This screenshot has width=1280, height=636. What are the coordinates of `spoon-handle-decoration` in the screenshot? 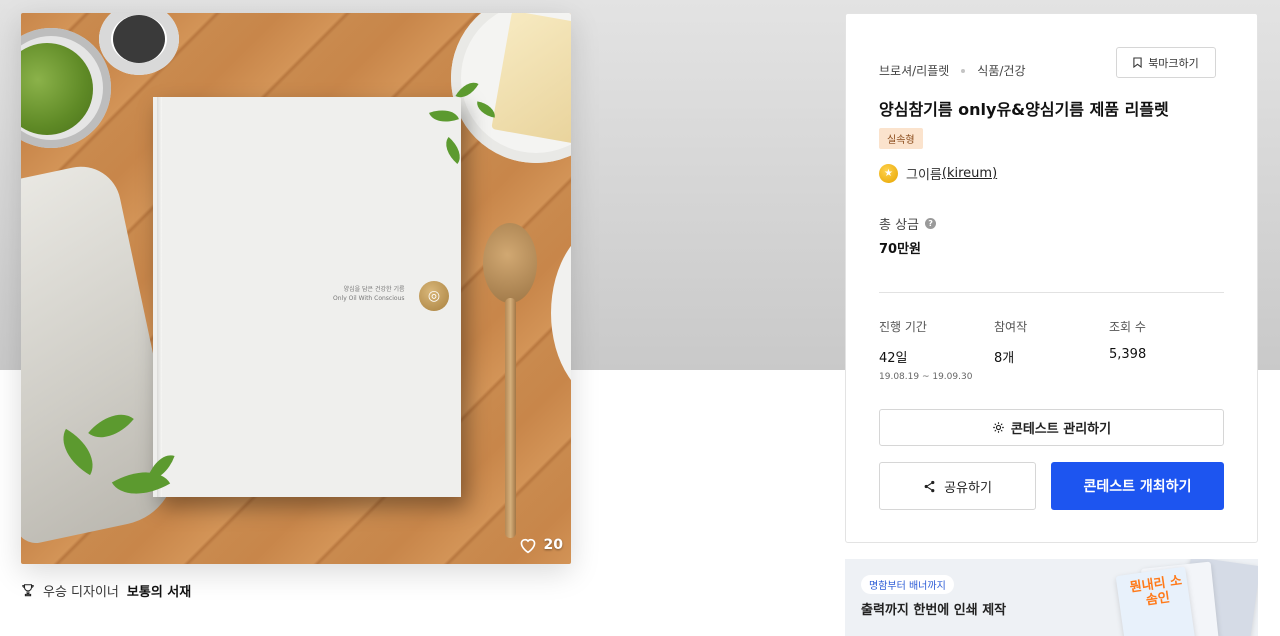 It's located at (510, 418).